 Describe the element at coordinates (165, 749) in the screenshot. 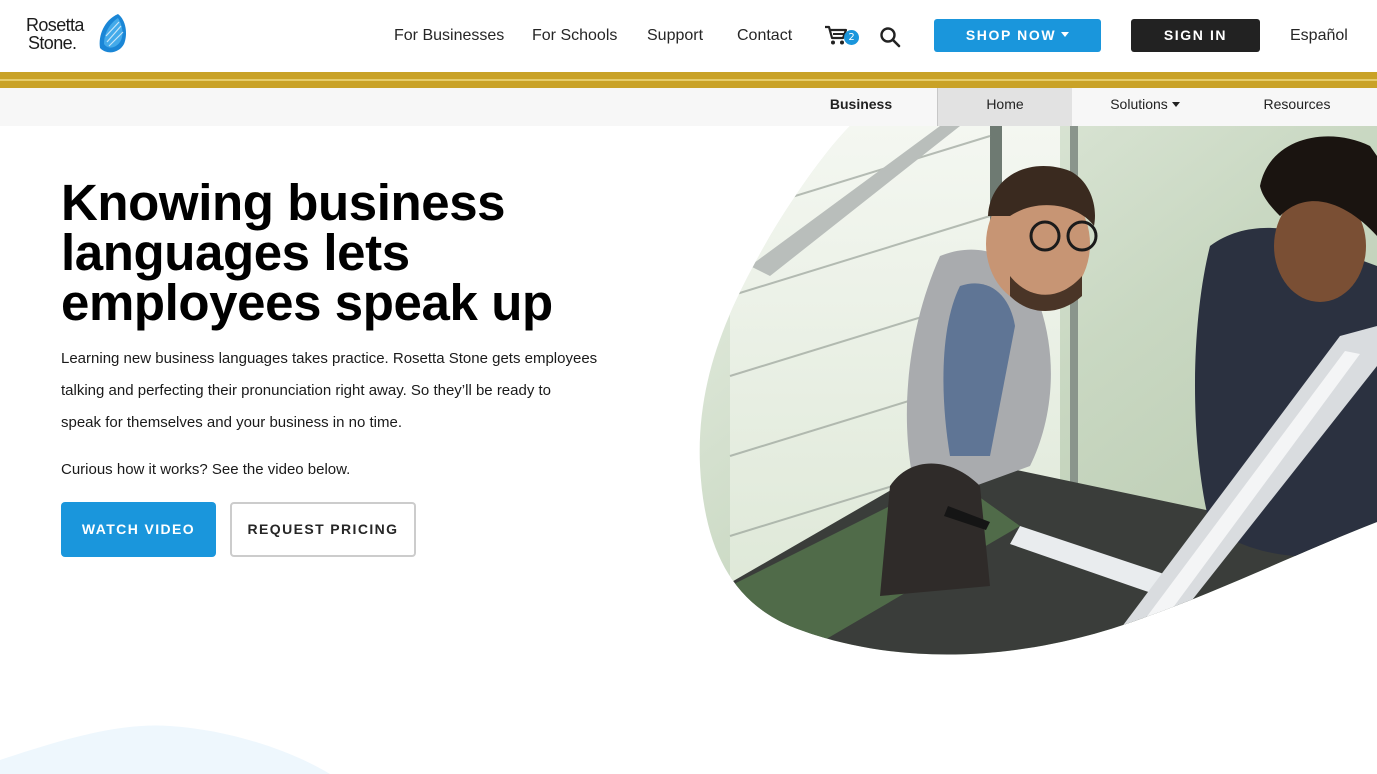

I see `decorative-wave-shape` at that location.